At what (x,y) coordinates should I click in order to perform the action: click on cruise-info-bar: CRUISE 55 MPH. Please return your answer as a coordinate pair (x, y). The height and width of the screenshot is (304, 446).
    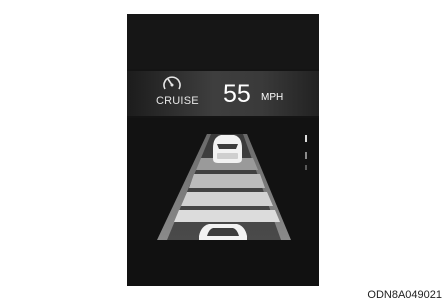
    Looking at the image, I should click on (223, 93).